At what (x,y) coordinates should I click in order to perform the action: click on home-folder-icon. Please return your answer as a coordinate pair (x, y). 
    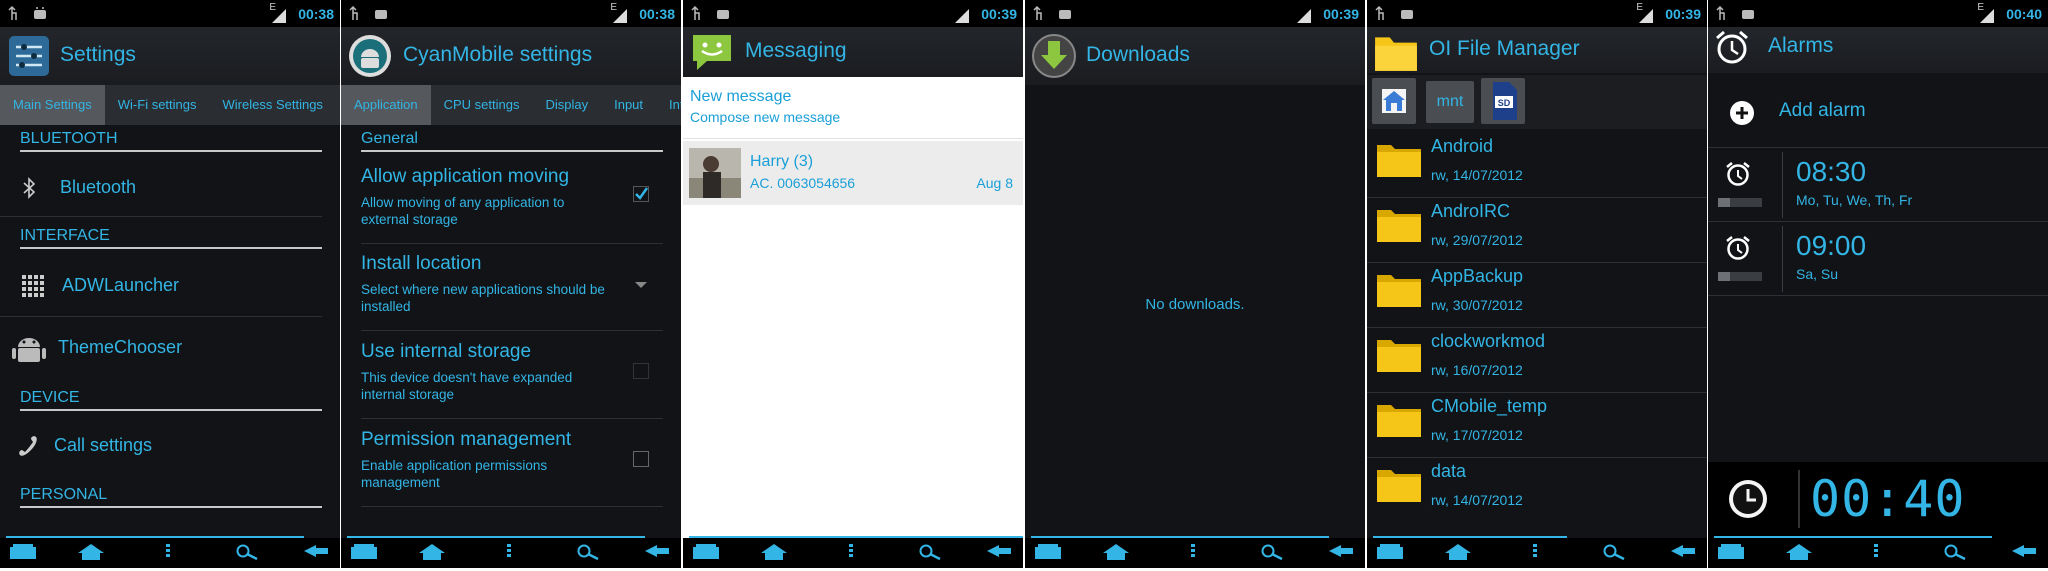
    Looking at the image, I should click on (1394, 101).